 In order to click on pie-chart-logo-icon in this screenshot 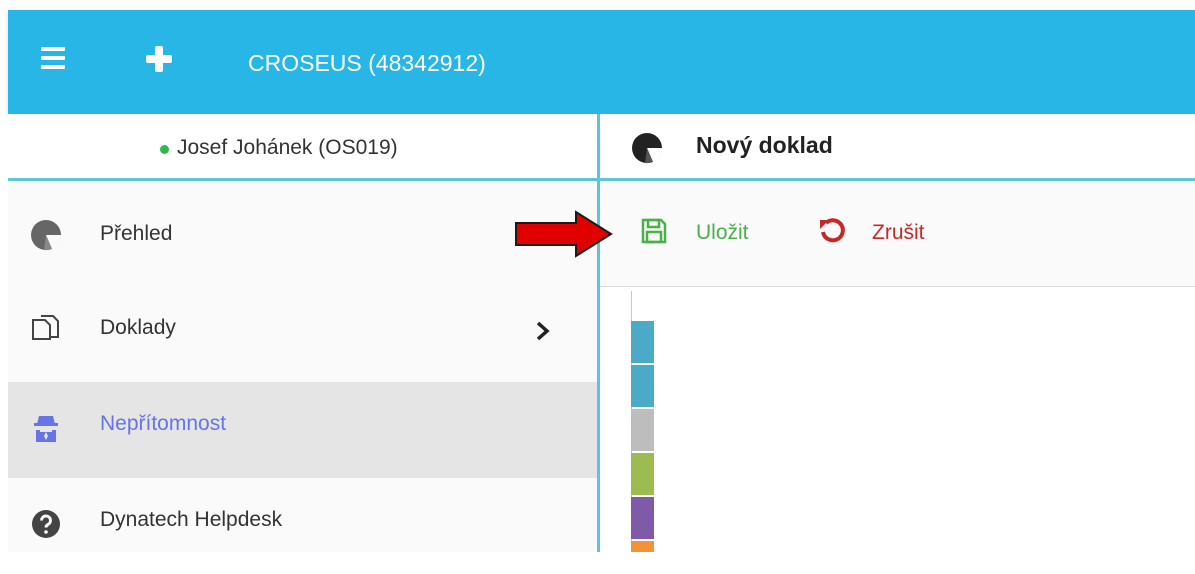, I will do `click(647, 148)`.